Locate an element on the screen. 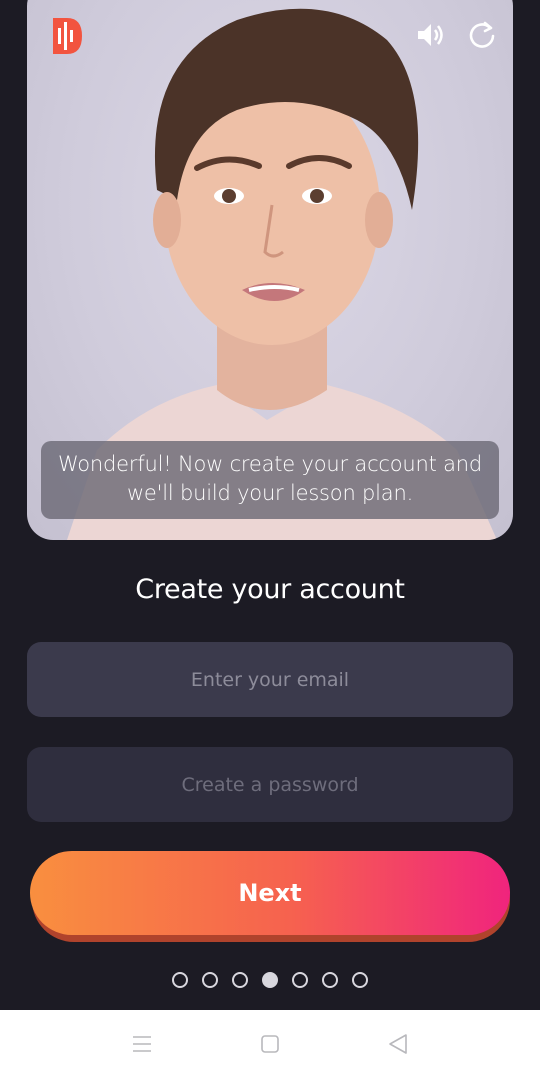 Image resolution: width=540 pixels, height=1076 pixels. menu-icon is located at coordinates (142, 1044).